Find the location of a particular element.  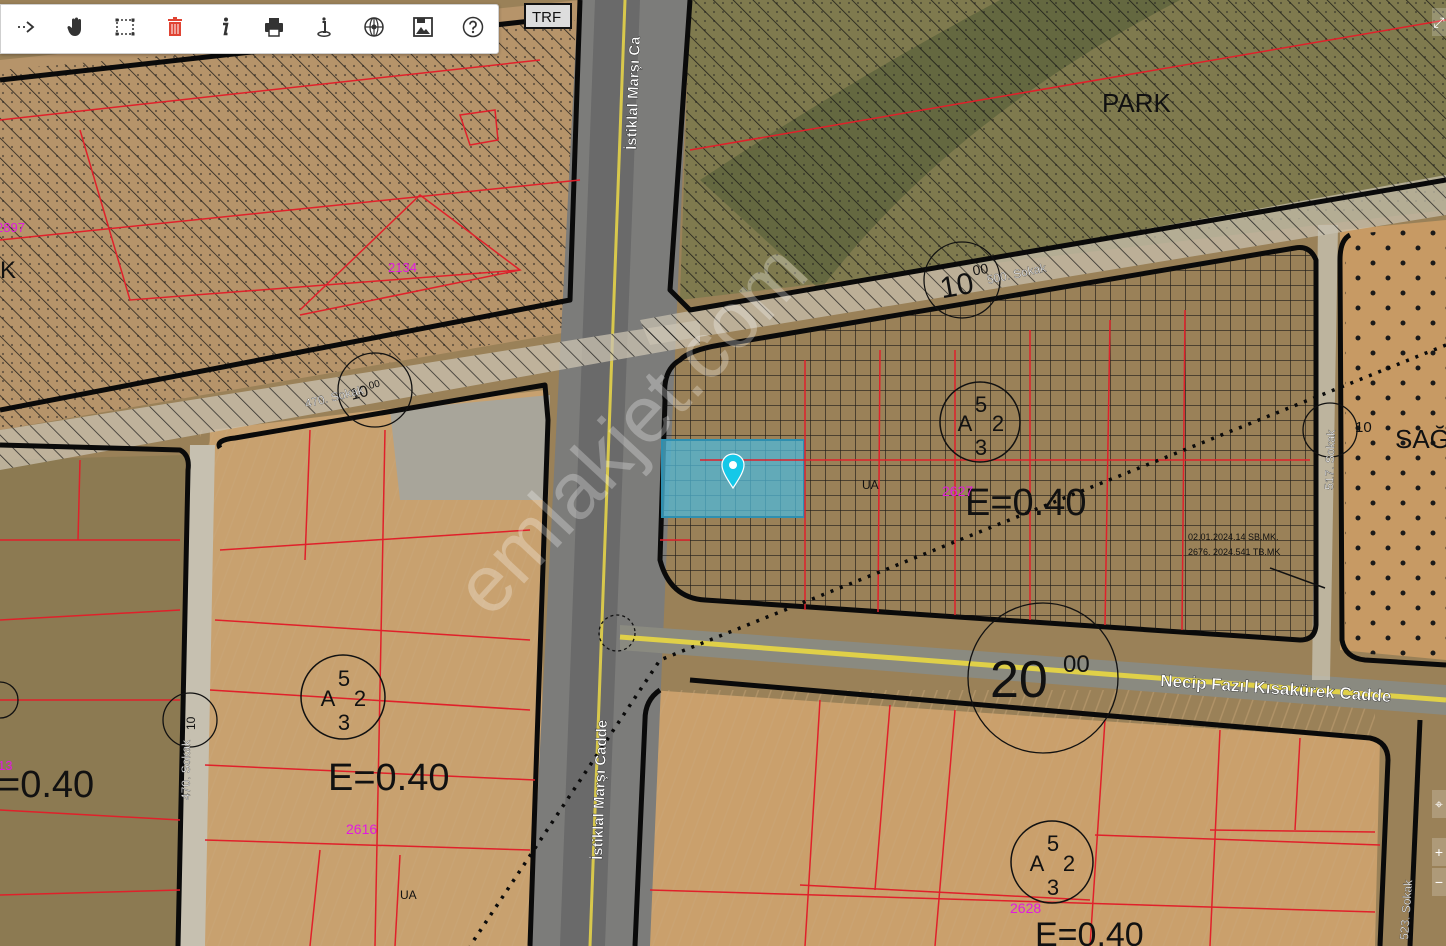

width-10-north: 10 is located at coordinates (957, 286).